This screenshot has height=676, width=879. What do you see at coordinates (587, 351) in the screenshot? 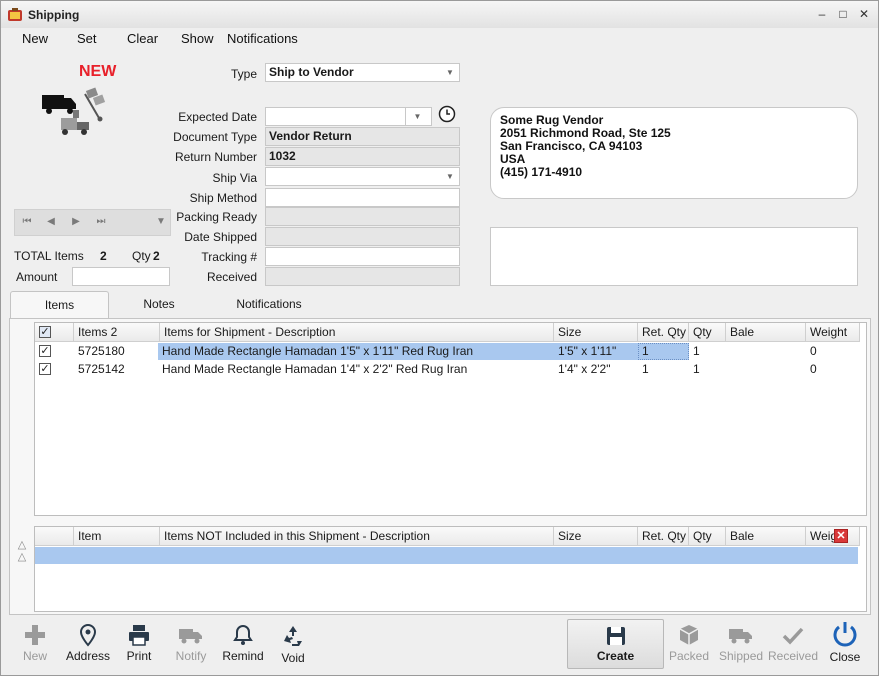
I see `size-cell: 1'5" x 1'11"` at bounding box center [587, 351].